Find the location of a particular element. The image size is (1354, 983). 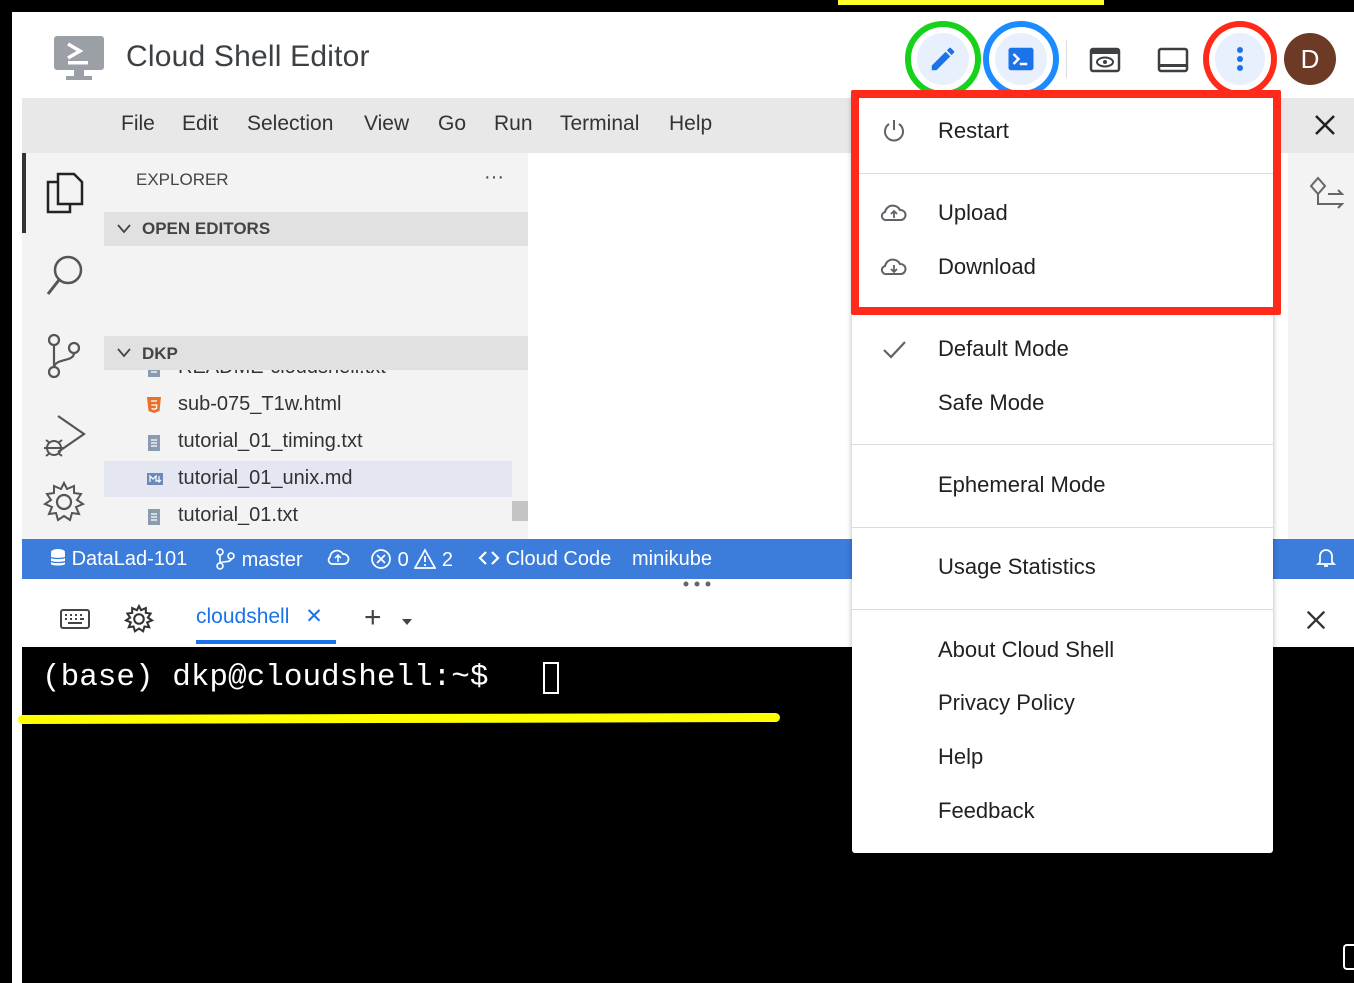

text-file-icon is located at coordinates (154, 373).